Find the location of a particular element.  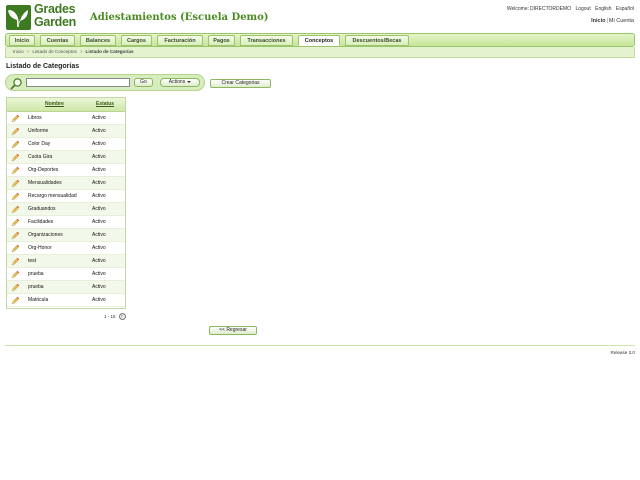

logo: Grades Garden is located at coordinates (45, 17).